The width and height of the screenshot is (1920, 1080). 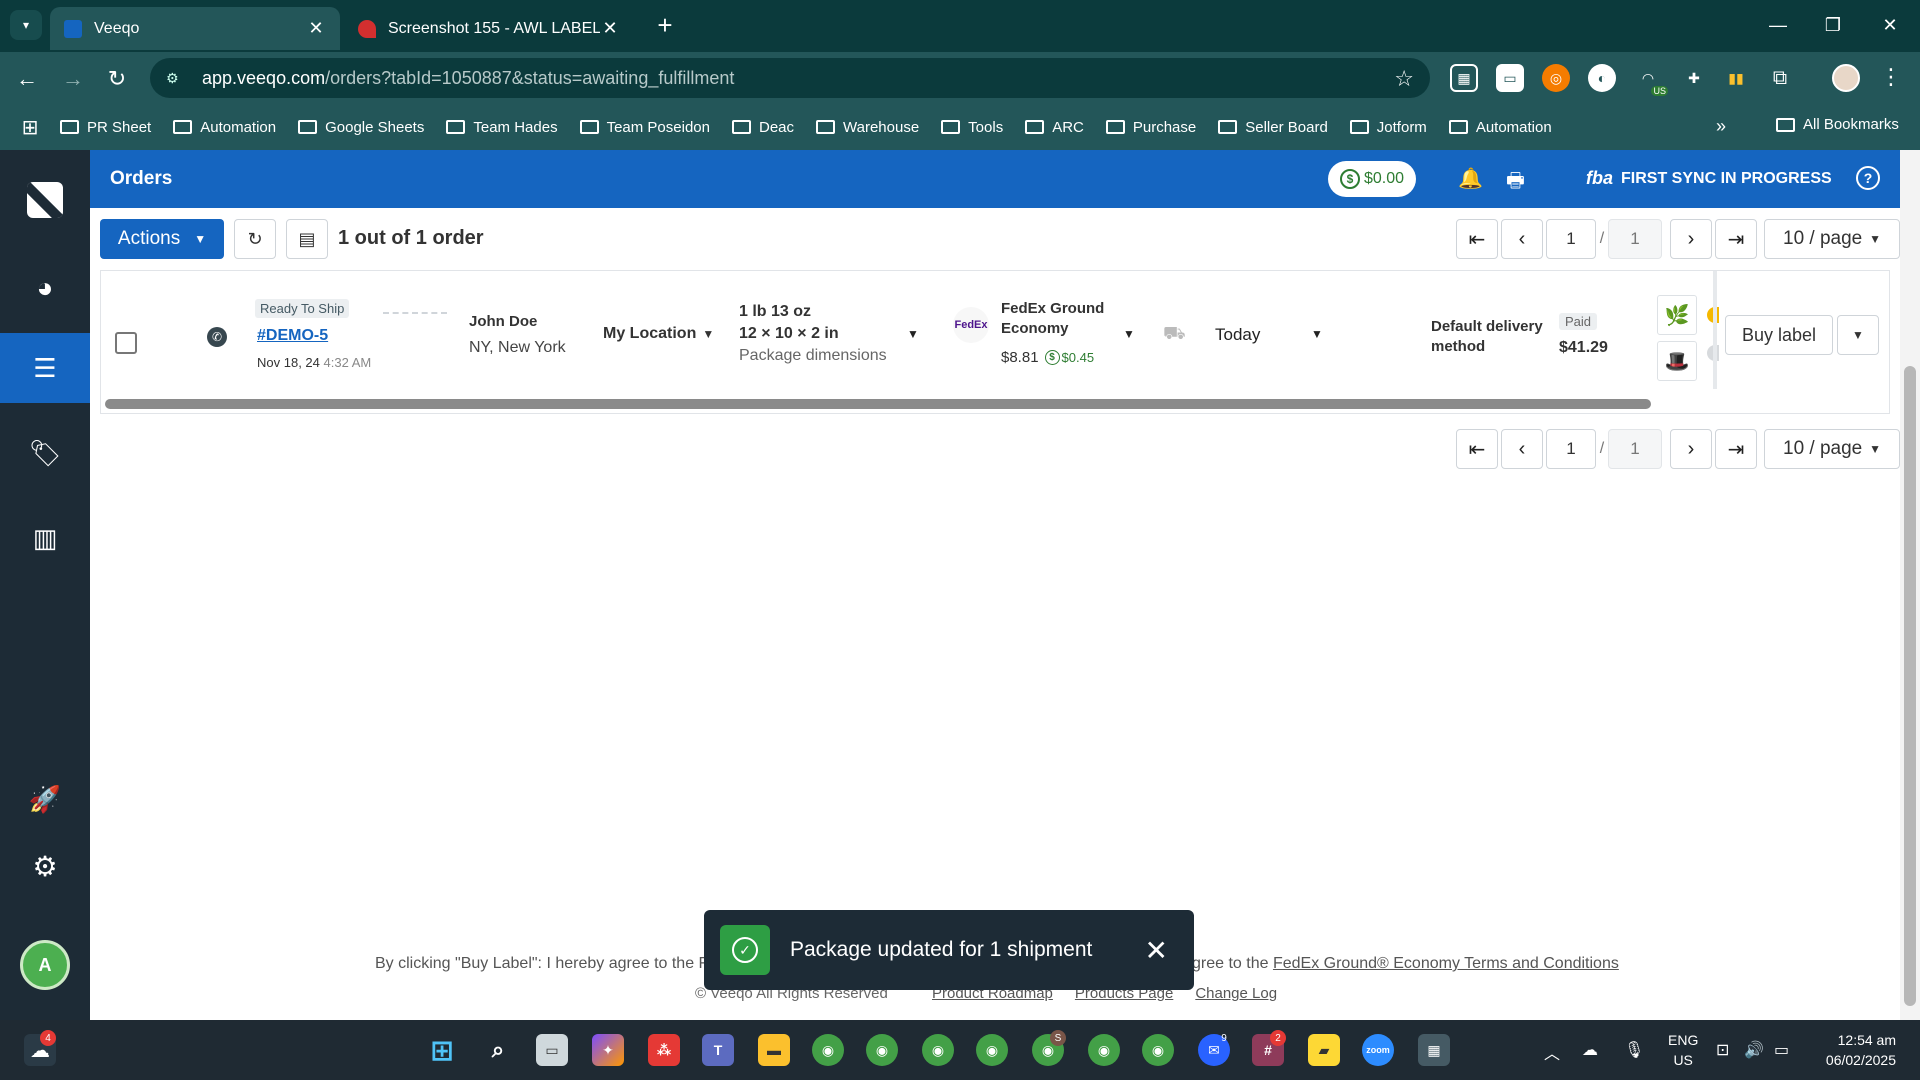 I want to click on extensions-puzzle-icon: ⧉, so click(x=1780, y=78).